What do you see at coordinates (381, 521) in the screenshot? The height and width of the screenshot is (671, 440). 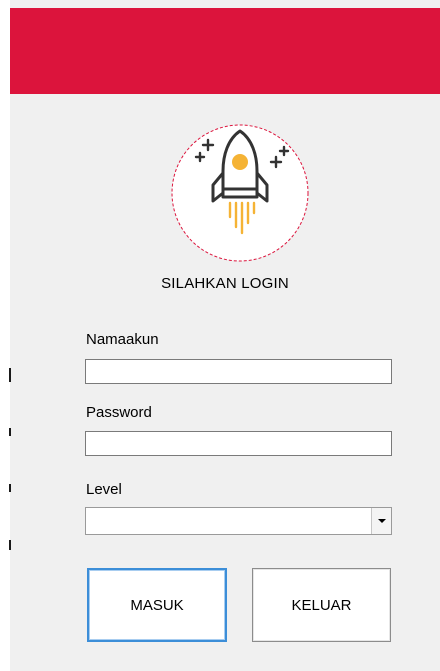 I see `chevron-down-icon` at bounding box center [381, 521].